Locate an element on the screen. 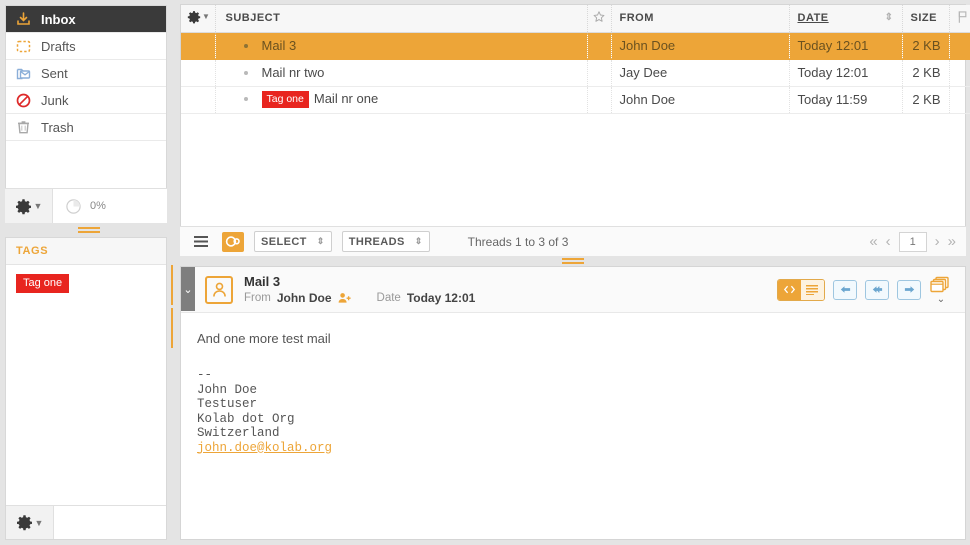 This screenshot has width=970, height=545. vertical-splitter is located at coordinates (174, 306).